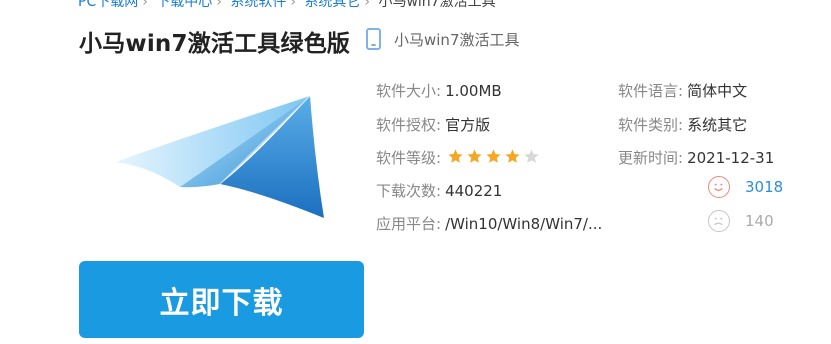  I want to click on language-value: 简体中文, so click(717, 91).